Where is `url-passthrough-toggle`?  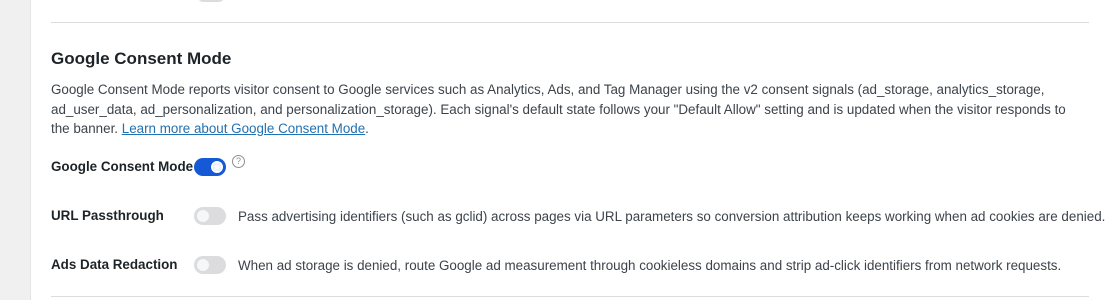 url-passthrough-toggle is located at coordinates (210, 216).